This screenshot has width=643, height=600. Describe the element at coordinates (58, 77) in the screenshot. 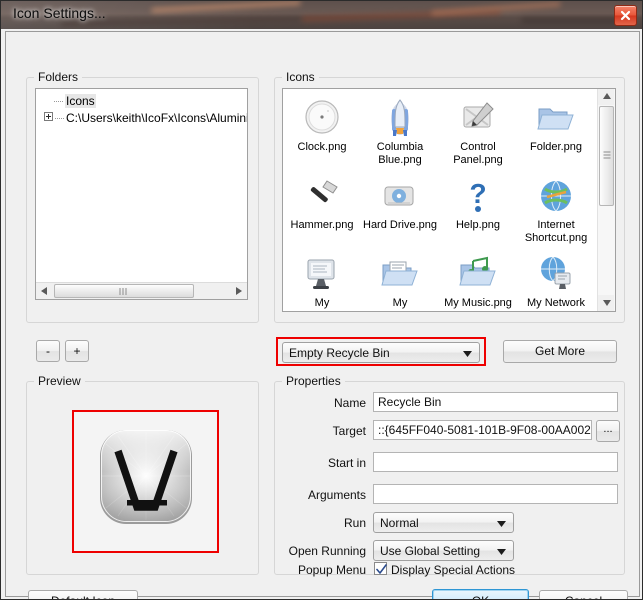

I see `folders-group-title: Folders` at that location.